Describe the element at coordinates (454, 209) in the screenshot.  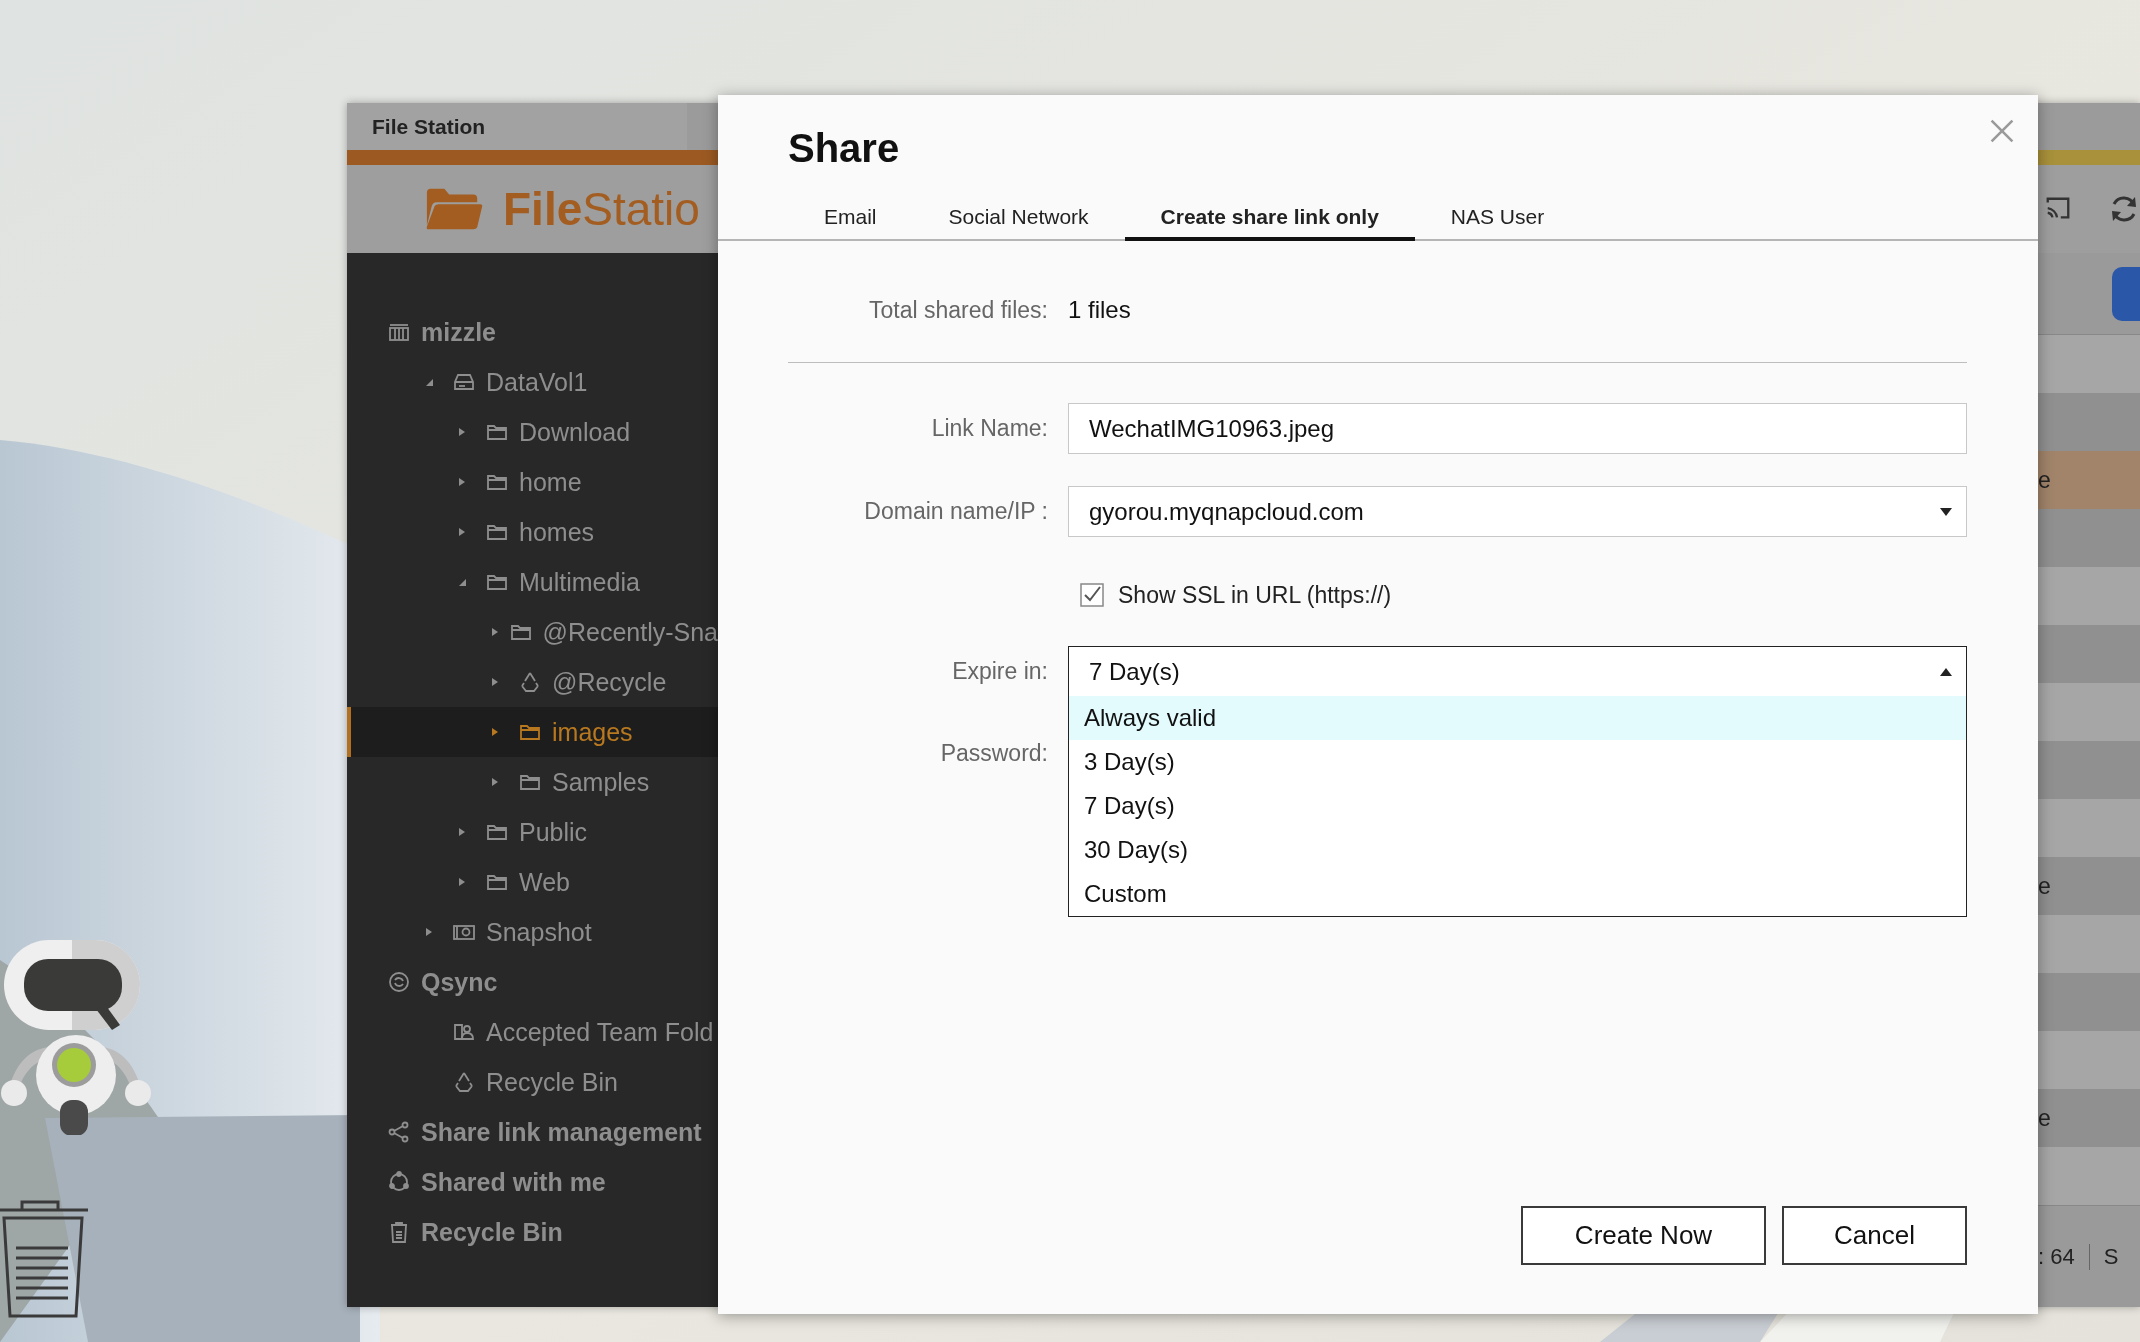
I see `folder-icon` at that location.